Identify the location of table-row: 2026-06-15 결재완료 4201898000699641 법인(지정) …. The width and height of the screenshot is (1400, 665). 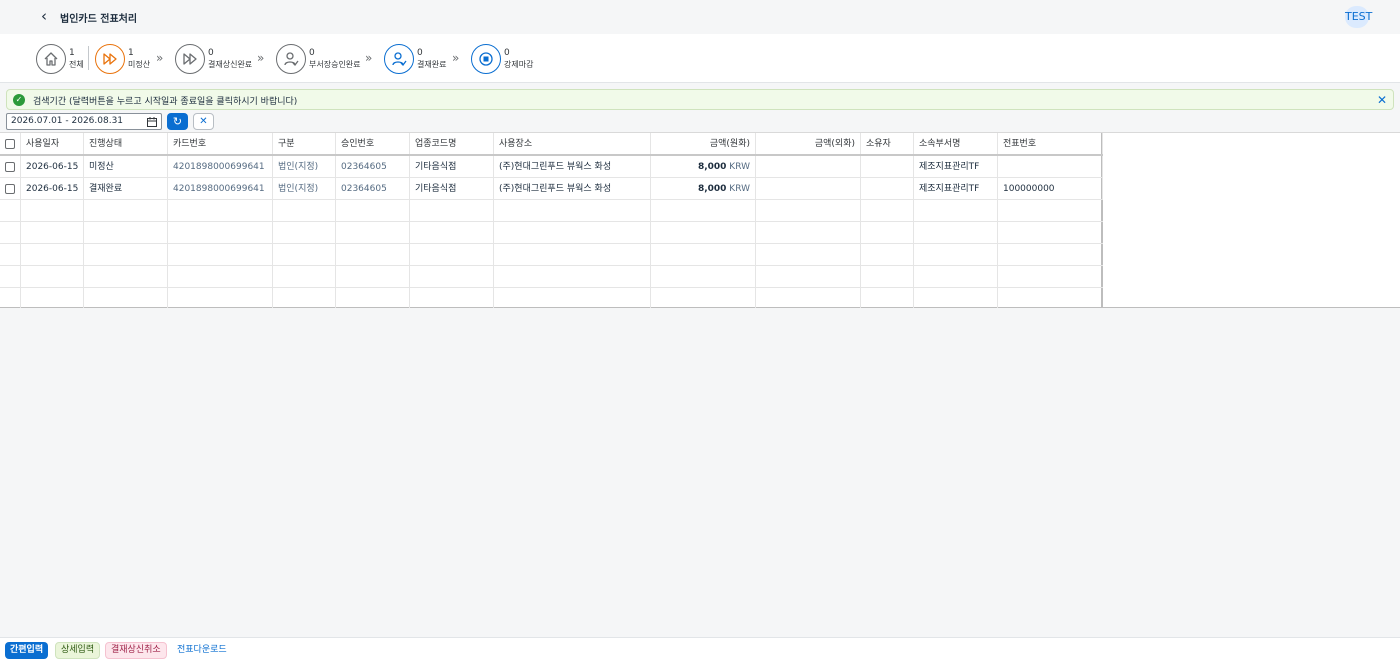
(551, 189).